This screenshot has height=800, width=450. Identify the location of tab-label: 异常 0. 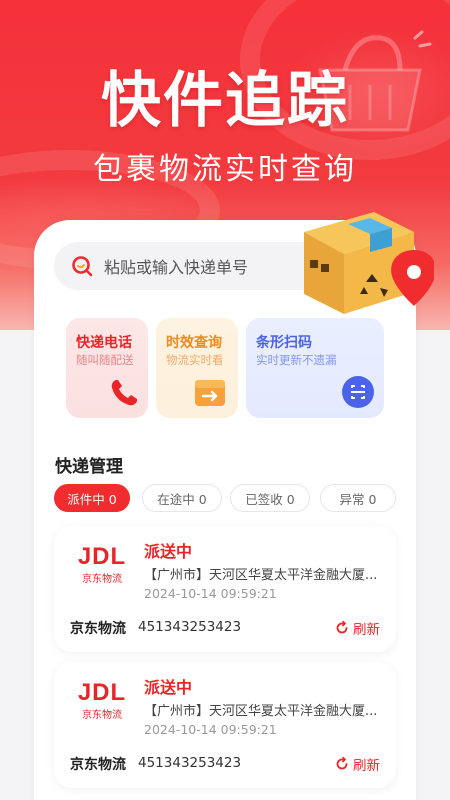
(358, 499).